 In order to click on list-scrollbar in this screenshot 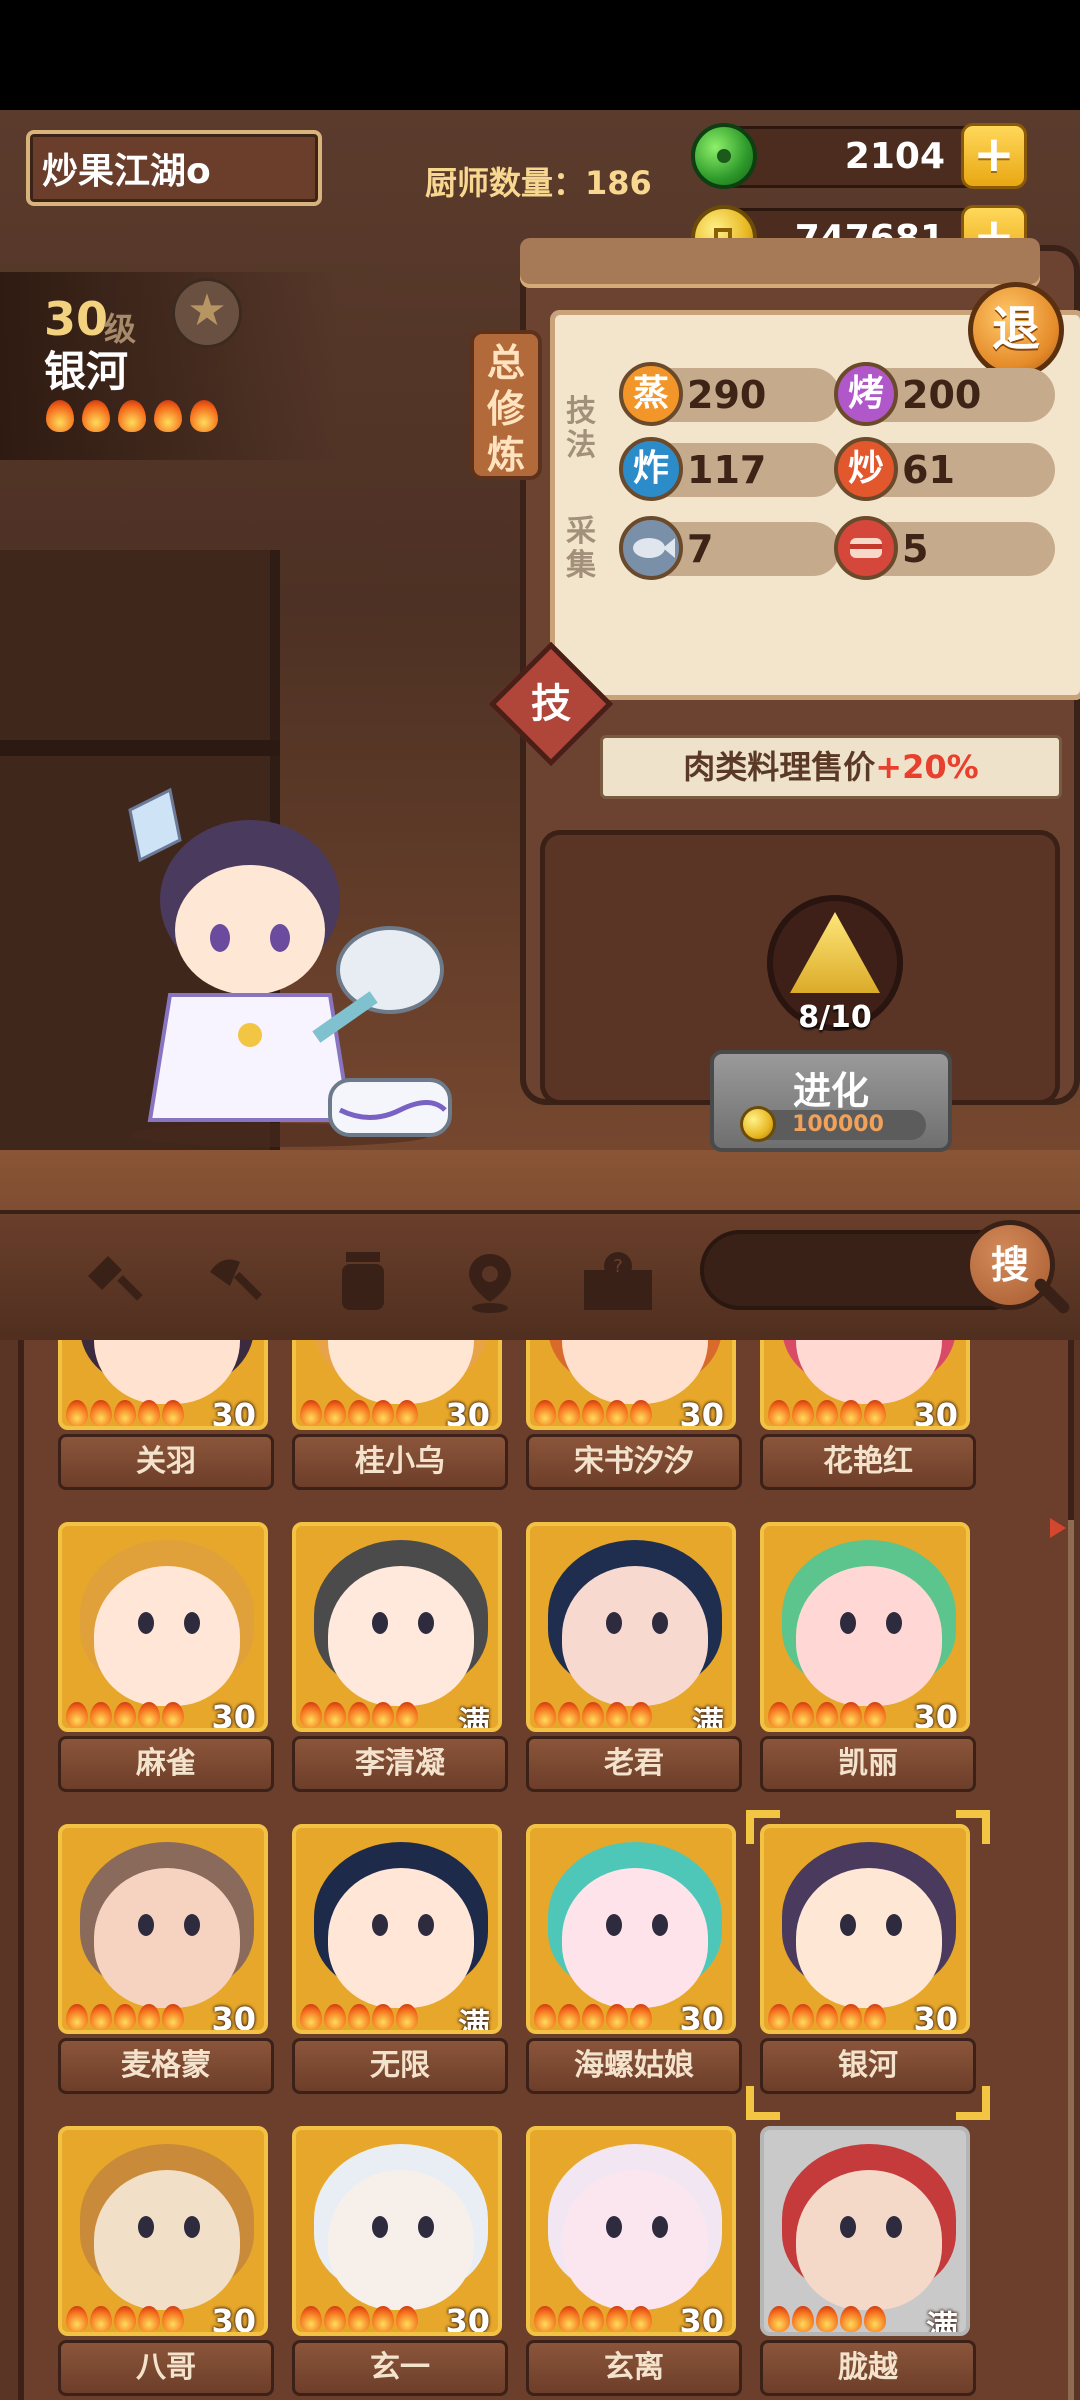, I will do `click(1071, 1960)`.